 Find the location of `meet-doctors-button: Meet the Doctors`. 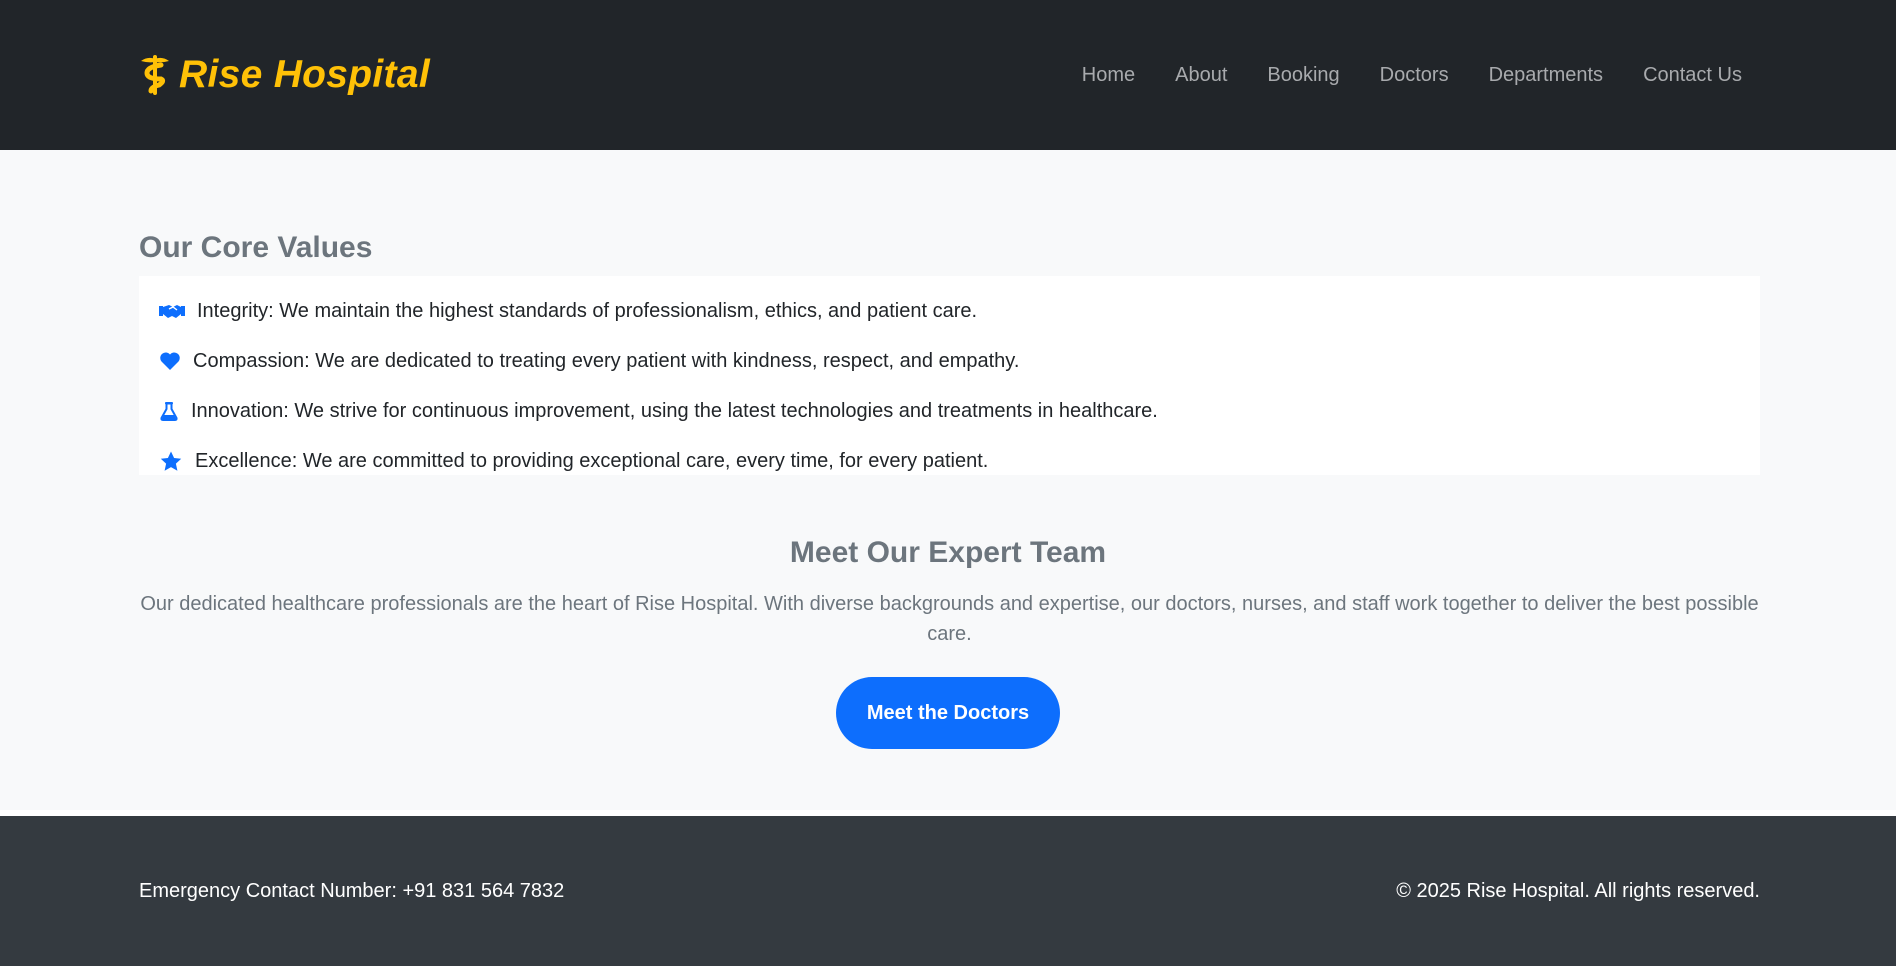

meet-doctors-button: Meet the Doctors is located at coordinates (948, 713).